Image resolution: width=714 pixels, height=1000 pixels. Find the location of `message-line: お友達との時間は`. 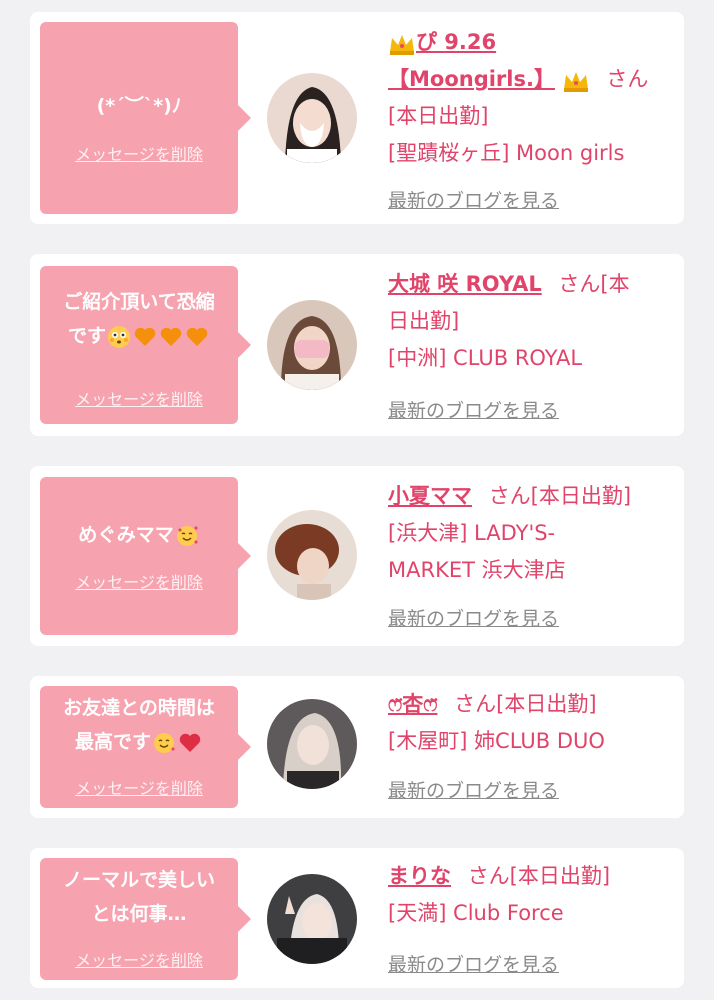

message-line: お友達との時間は is located at coordinates (139, 708).